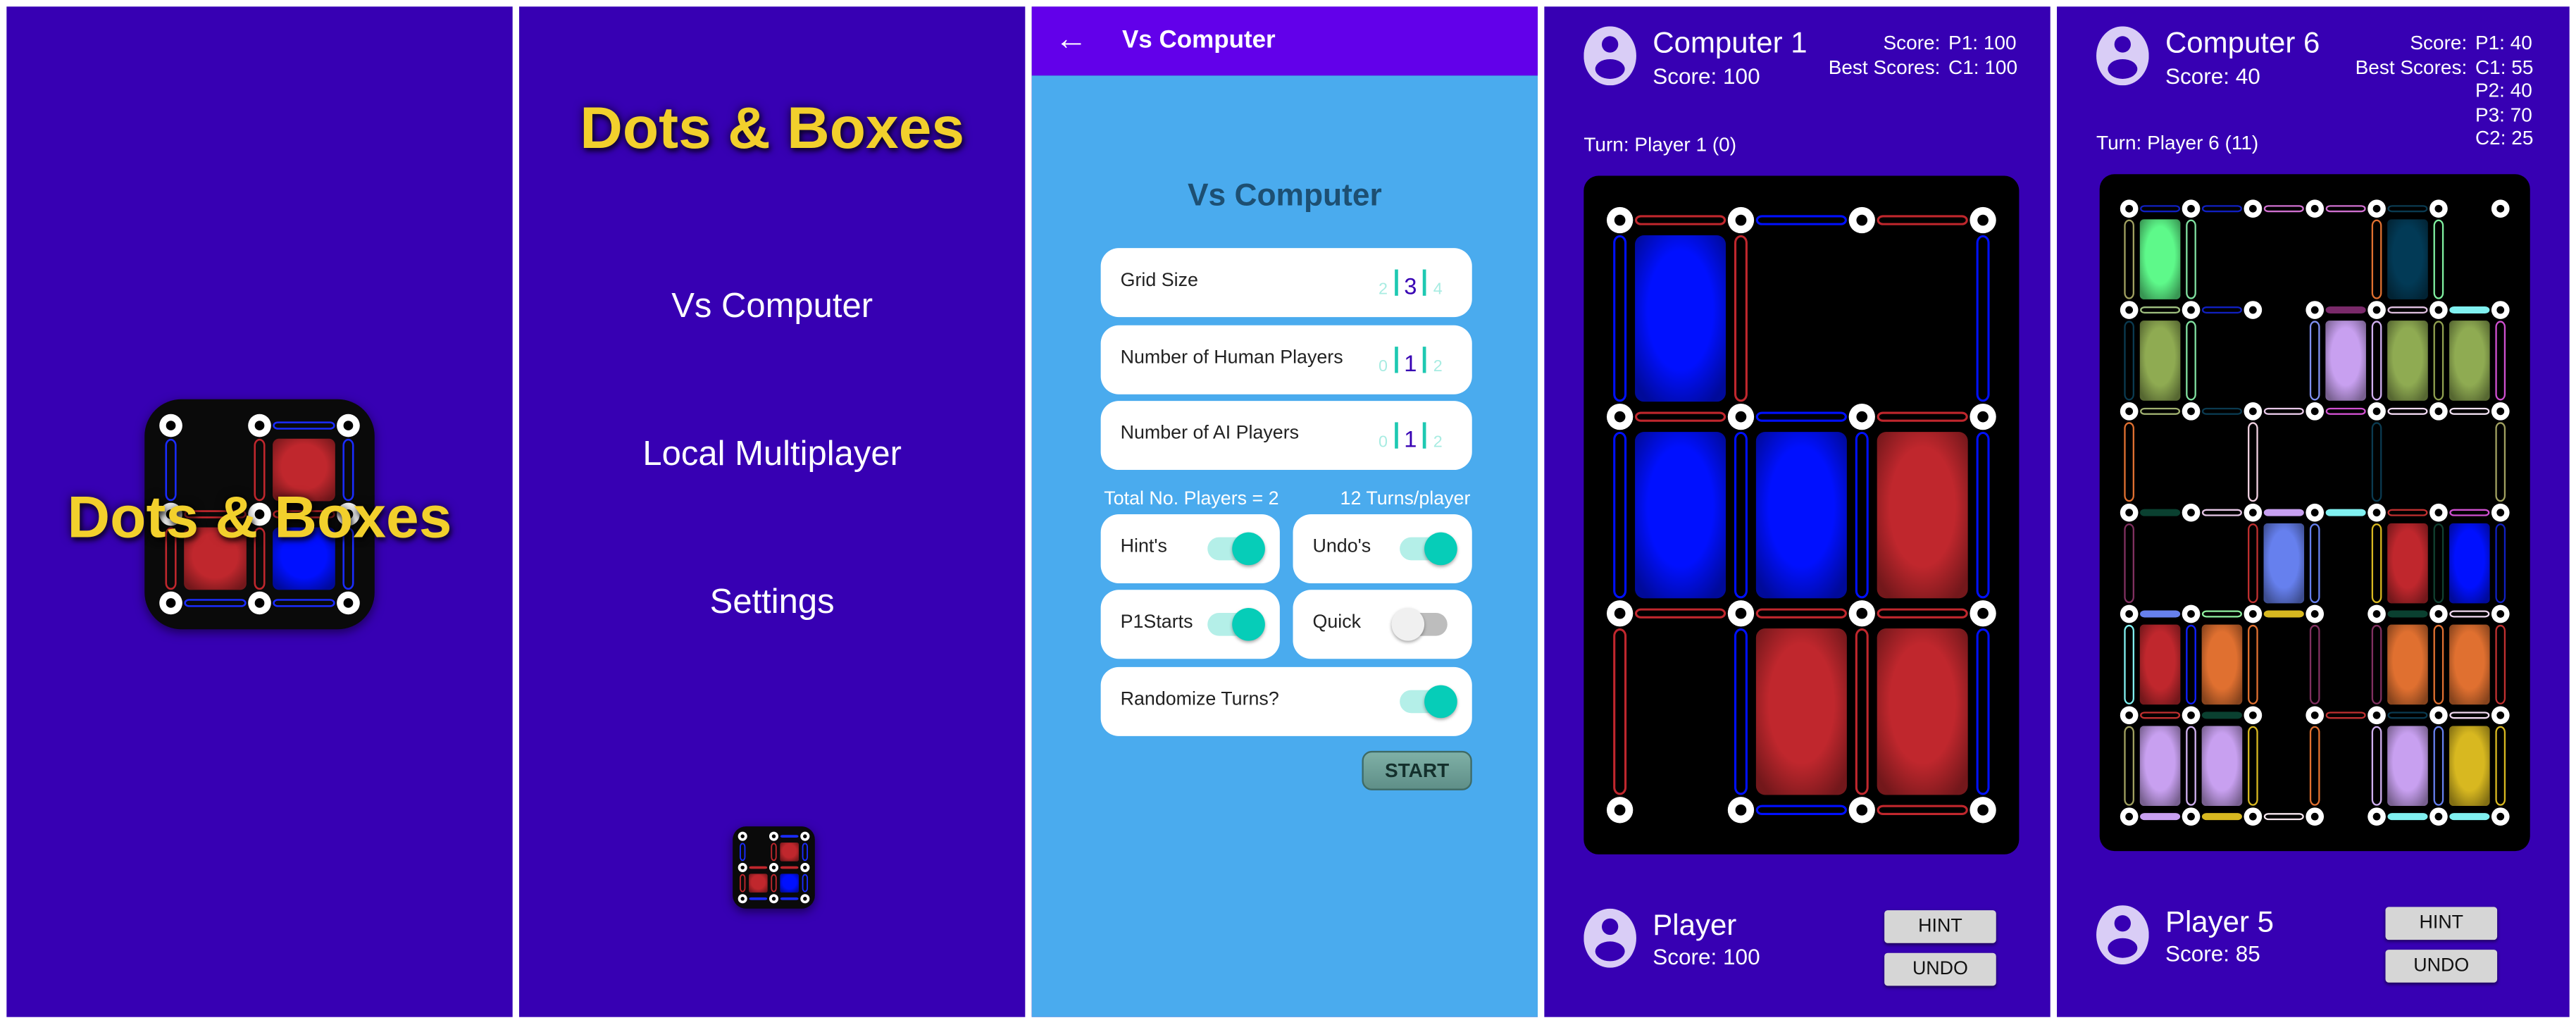 This screenshot has height=1025, width=2576. Describe the element at coordinates (1236, 549) in the screenshot. I see `hints-toggle` at that location.